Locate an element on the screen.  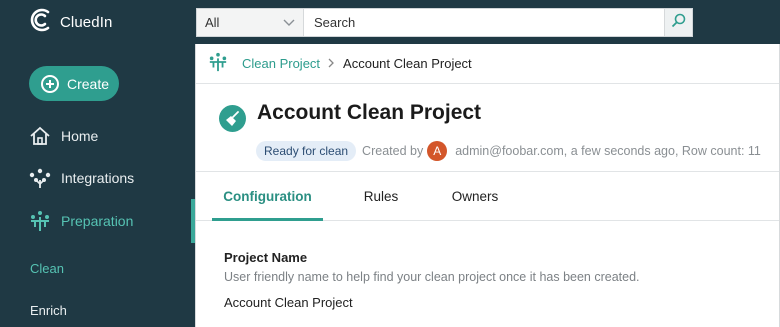
brand: CluedIn is located at coordinates (70, 22).